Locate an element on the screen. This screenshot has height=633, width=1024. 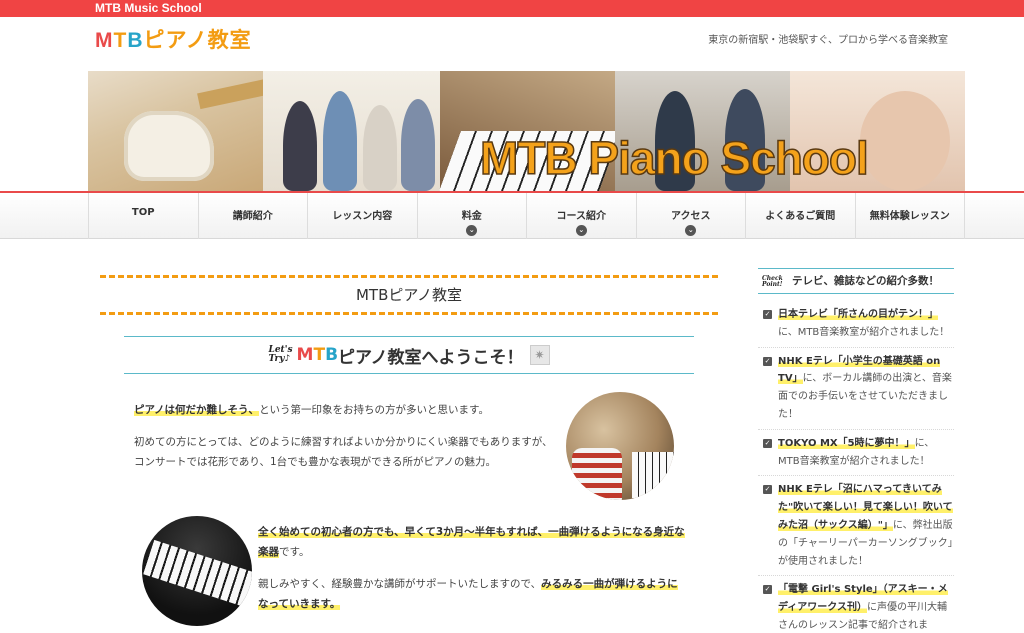
check-point-badge: Check Point! is located at coordinates (772, 282).